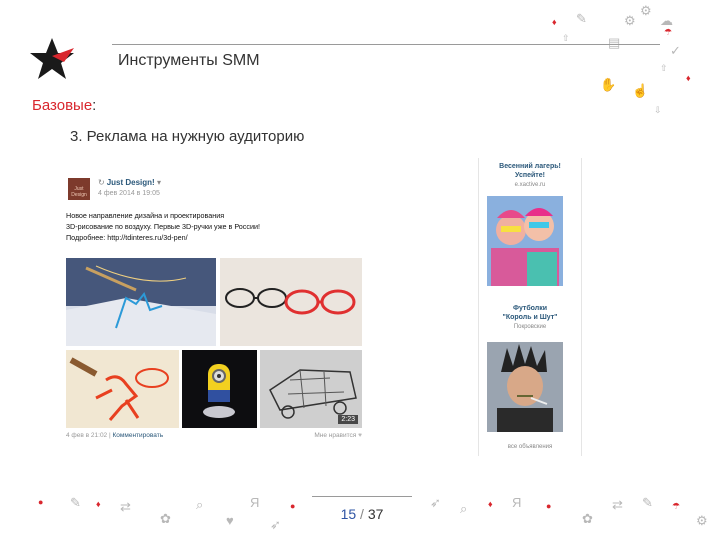  I want to click on section-title-text: Базовые, so click(62, 105).